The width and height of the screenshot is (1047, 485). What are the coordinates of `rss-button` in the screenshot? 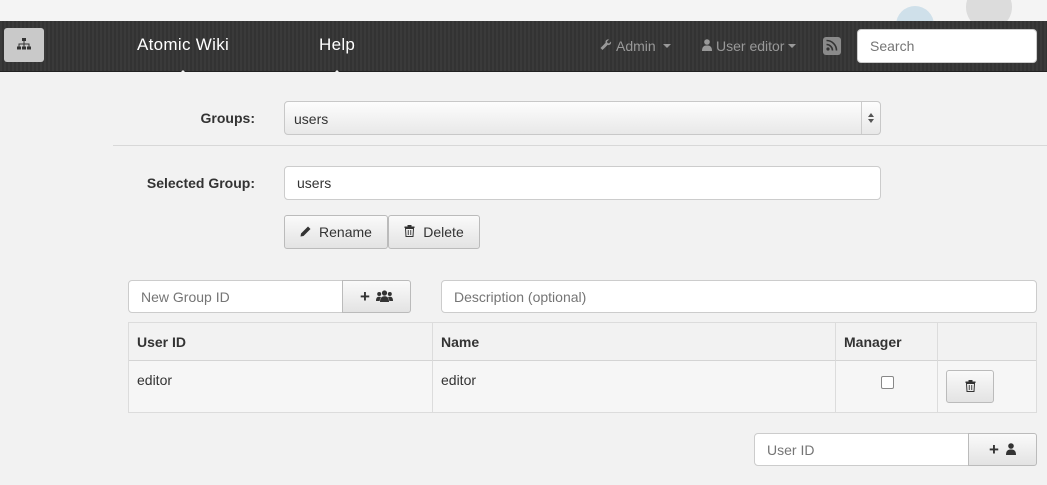 It's located at (832, 46).